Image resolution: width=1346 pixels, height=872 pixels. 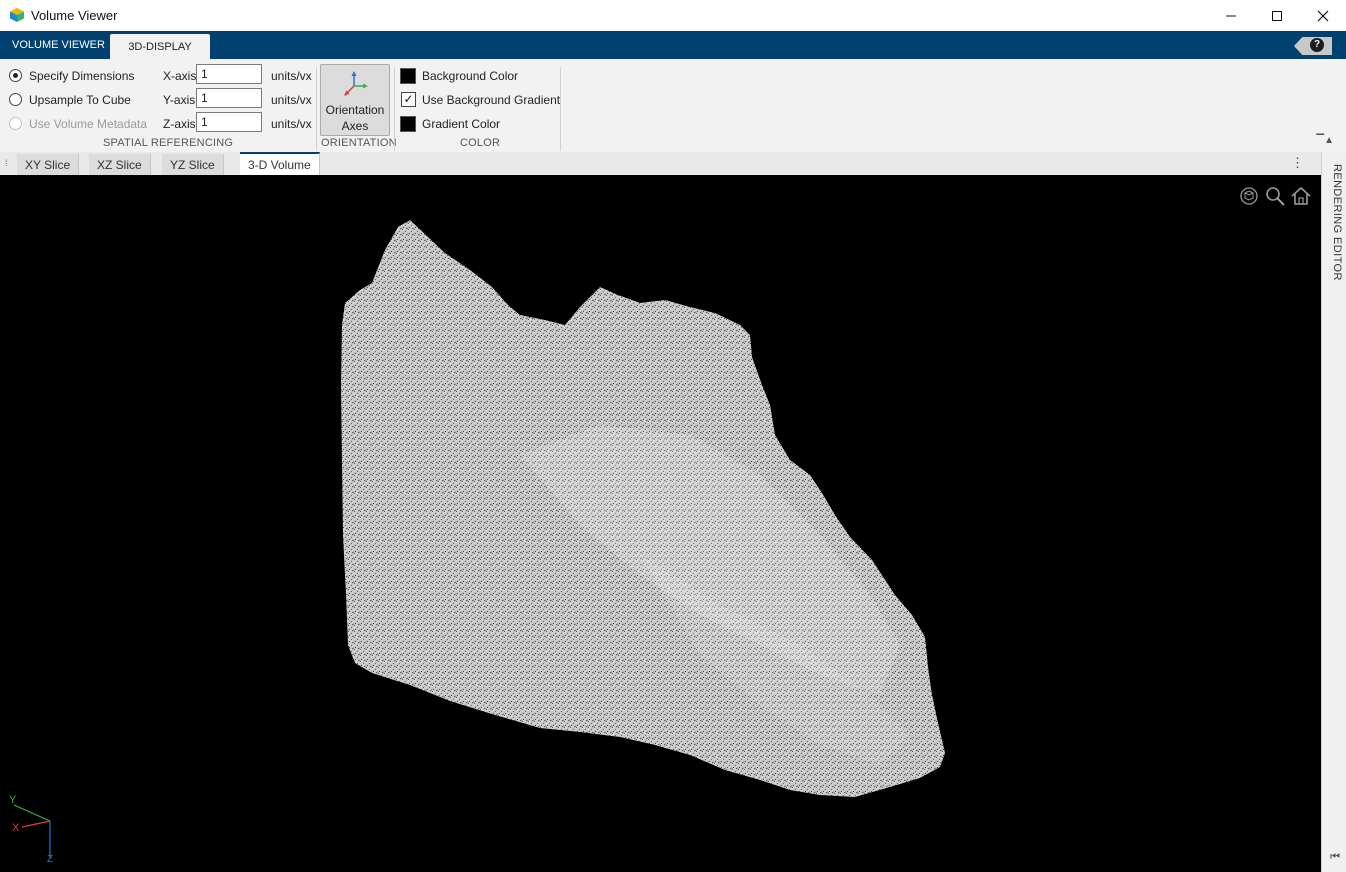 What do you see at coordinates (356, 83) in the screenshot?
I see `orientation-axes-icon` at bounding box center [356, 83].